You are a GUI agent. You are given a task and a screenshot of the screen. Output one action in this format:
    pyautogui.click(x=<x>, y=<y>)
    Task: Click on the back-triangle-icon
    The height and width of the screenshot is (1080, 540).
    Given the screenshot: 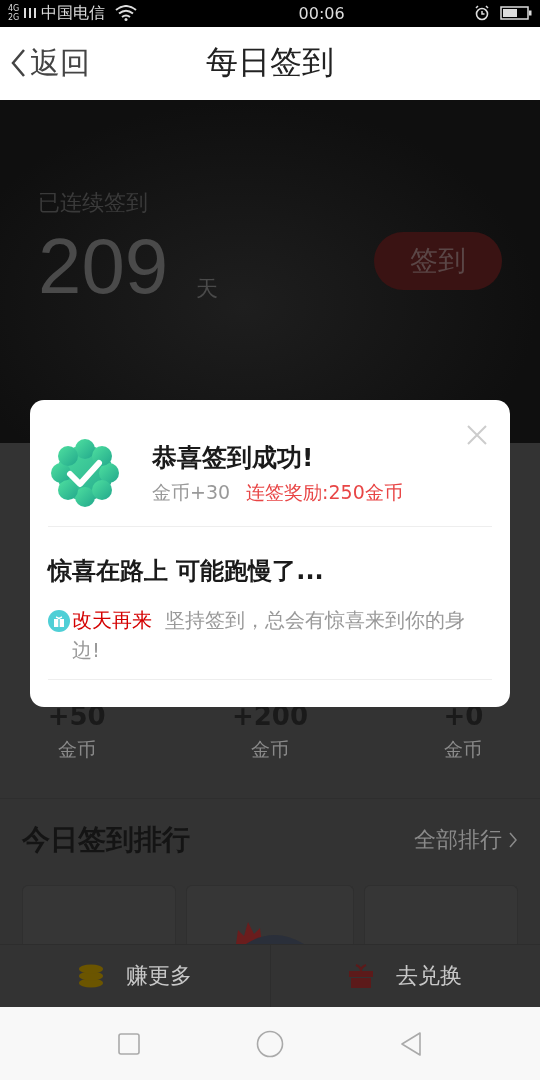 What is the action you would take?
    pyautogui.click(x=410, y=1043)
    